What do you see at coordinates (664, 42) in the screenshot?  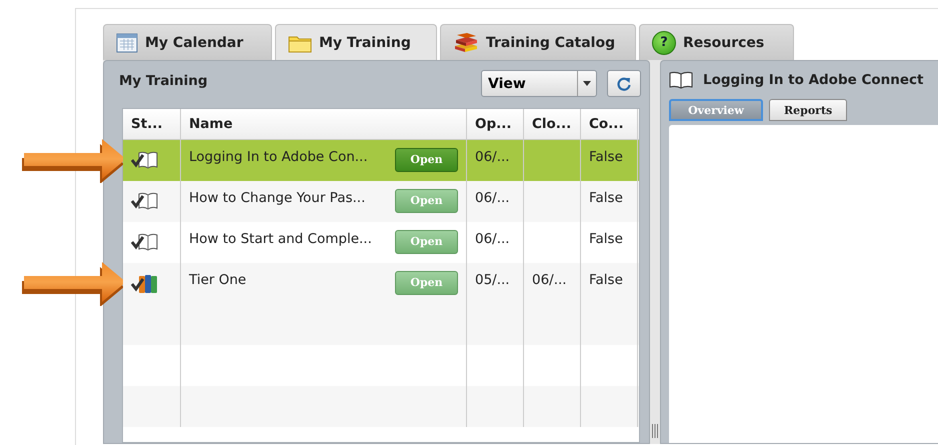 I see `help-icon: ?` at bounding box center [664, 42].